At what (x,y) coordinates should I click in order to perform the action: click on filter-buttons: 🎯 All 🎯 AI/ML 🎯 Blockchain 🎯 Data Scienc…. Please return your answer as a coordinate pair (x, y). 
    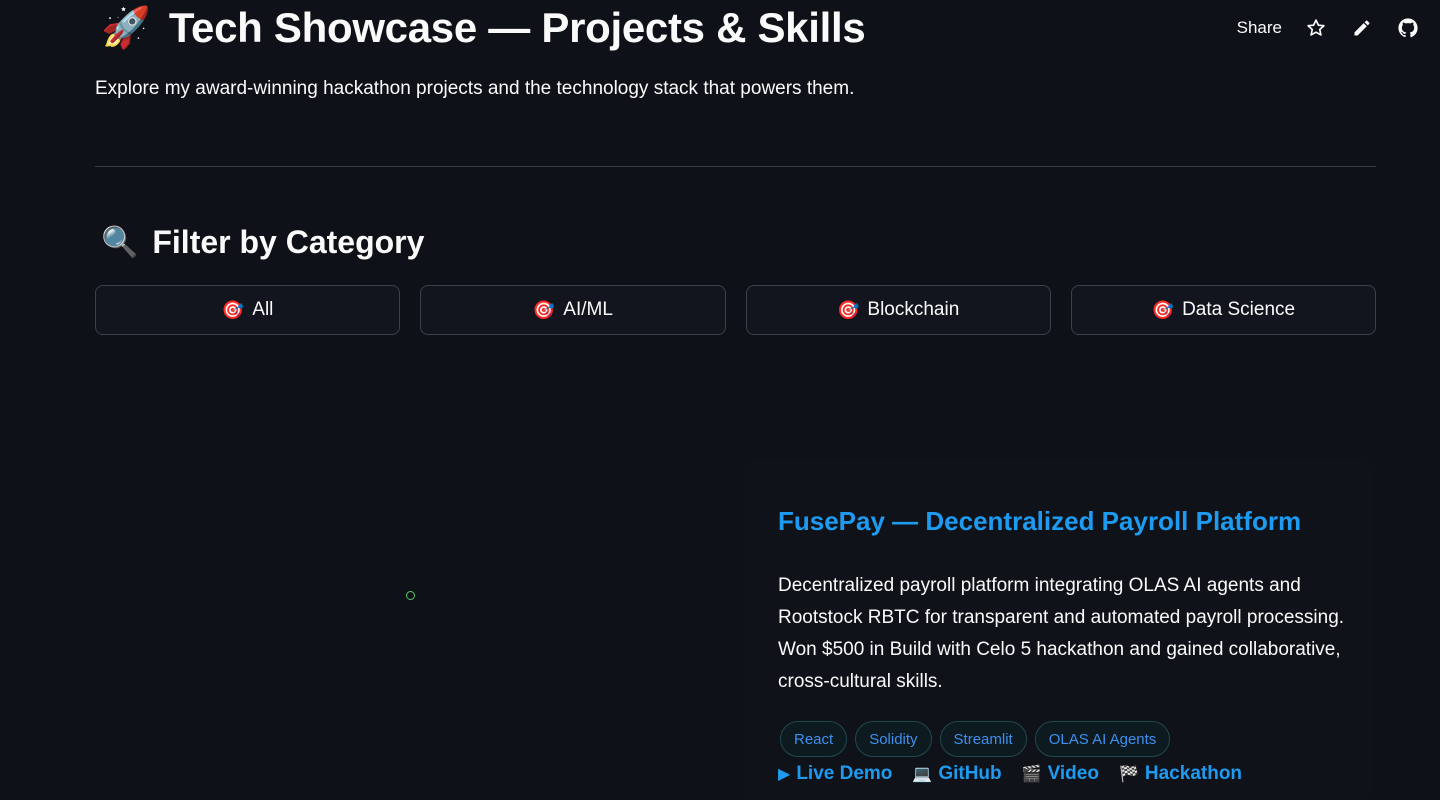
    Looking at the image, I should click on (735, 310).